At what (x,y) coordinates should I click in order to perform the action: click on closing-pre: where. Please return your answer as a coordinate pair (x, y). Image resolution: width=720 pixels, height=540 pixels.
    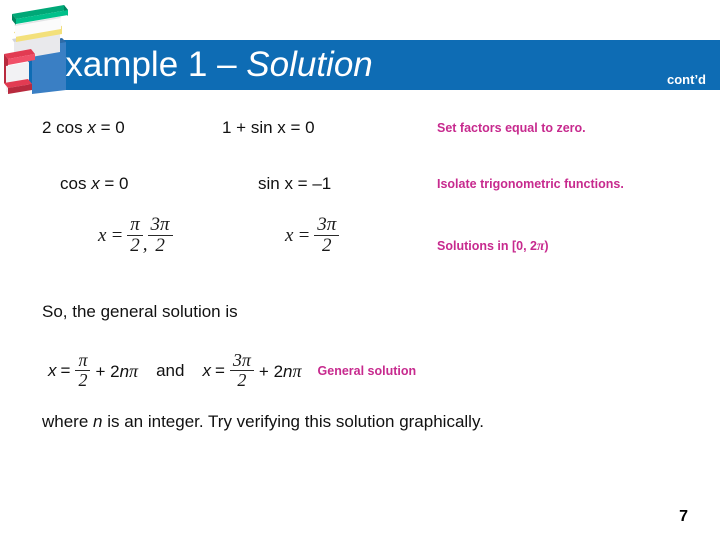
    Looking at the image, I should click on (68, 421).